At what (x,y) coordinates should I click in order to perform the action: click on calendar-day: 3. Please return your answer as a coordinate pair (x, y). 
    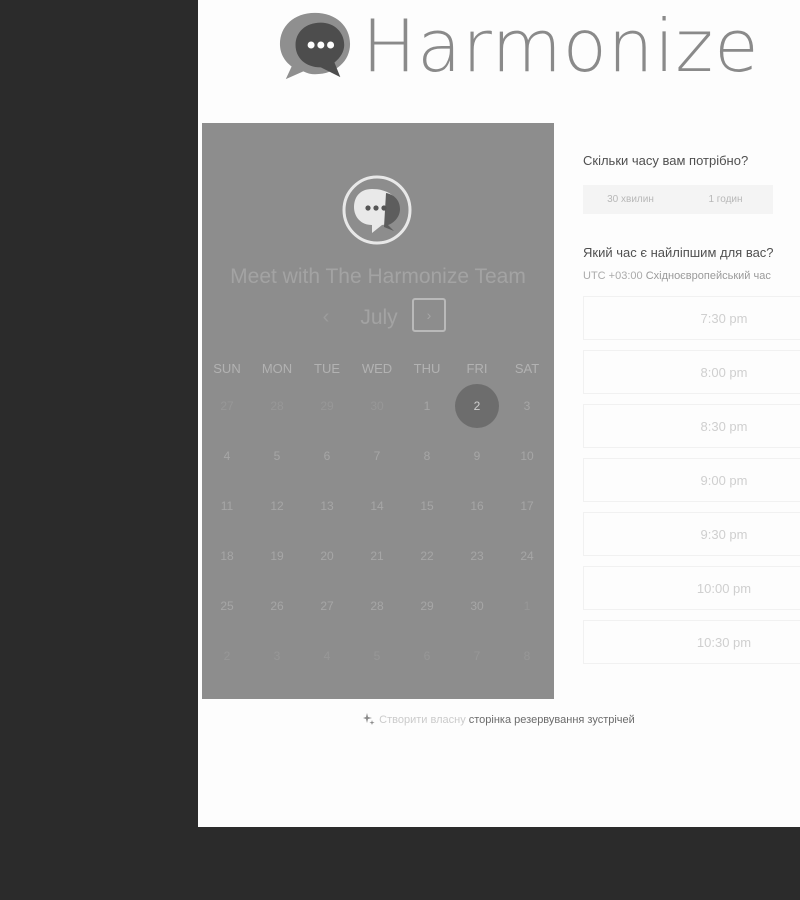
    Looking at the image, I should click on (527, 406).